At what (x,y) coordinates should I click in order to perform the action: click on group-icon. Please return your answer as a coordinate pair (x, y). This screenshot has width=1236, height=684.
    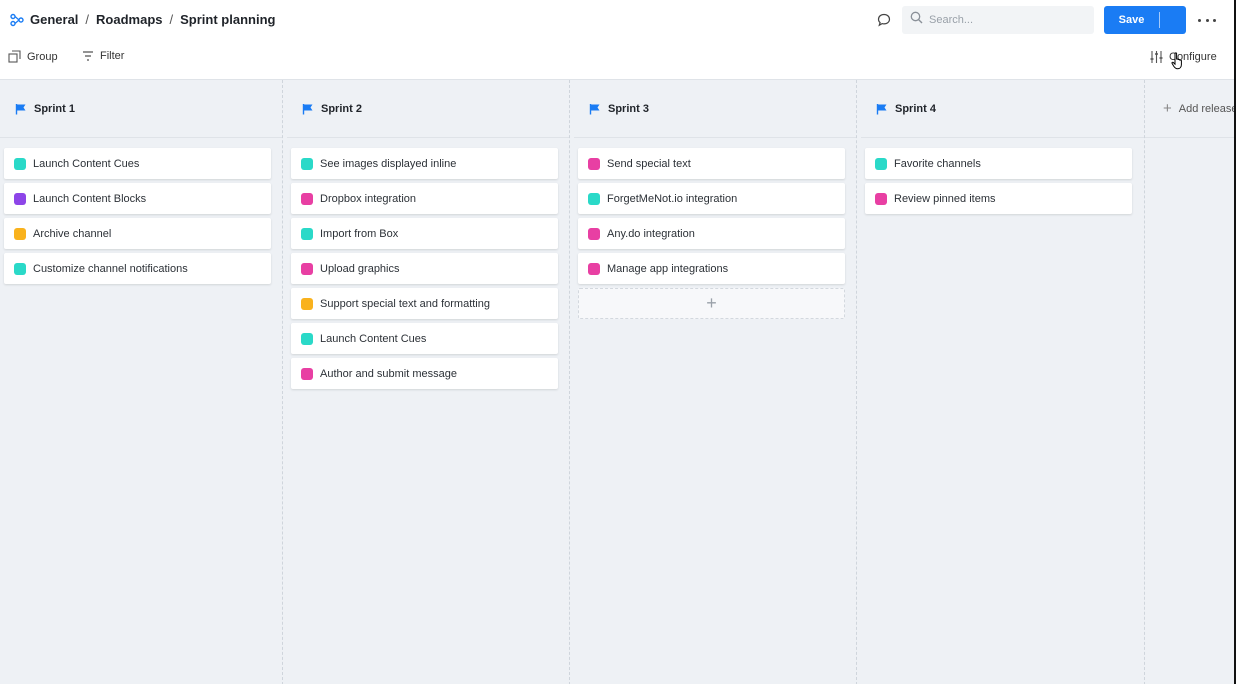
    Looking at the image, I should click on (14, 56).